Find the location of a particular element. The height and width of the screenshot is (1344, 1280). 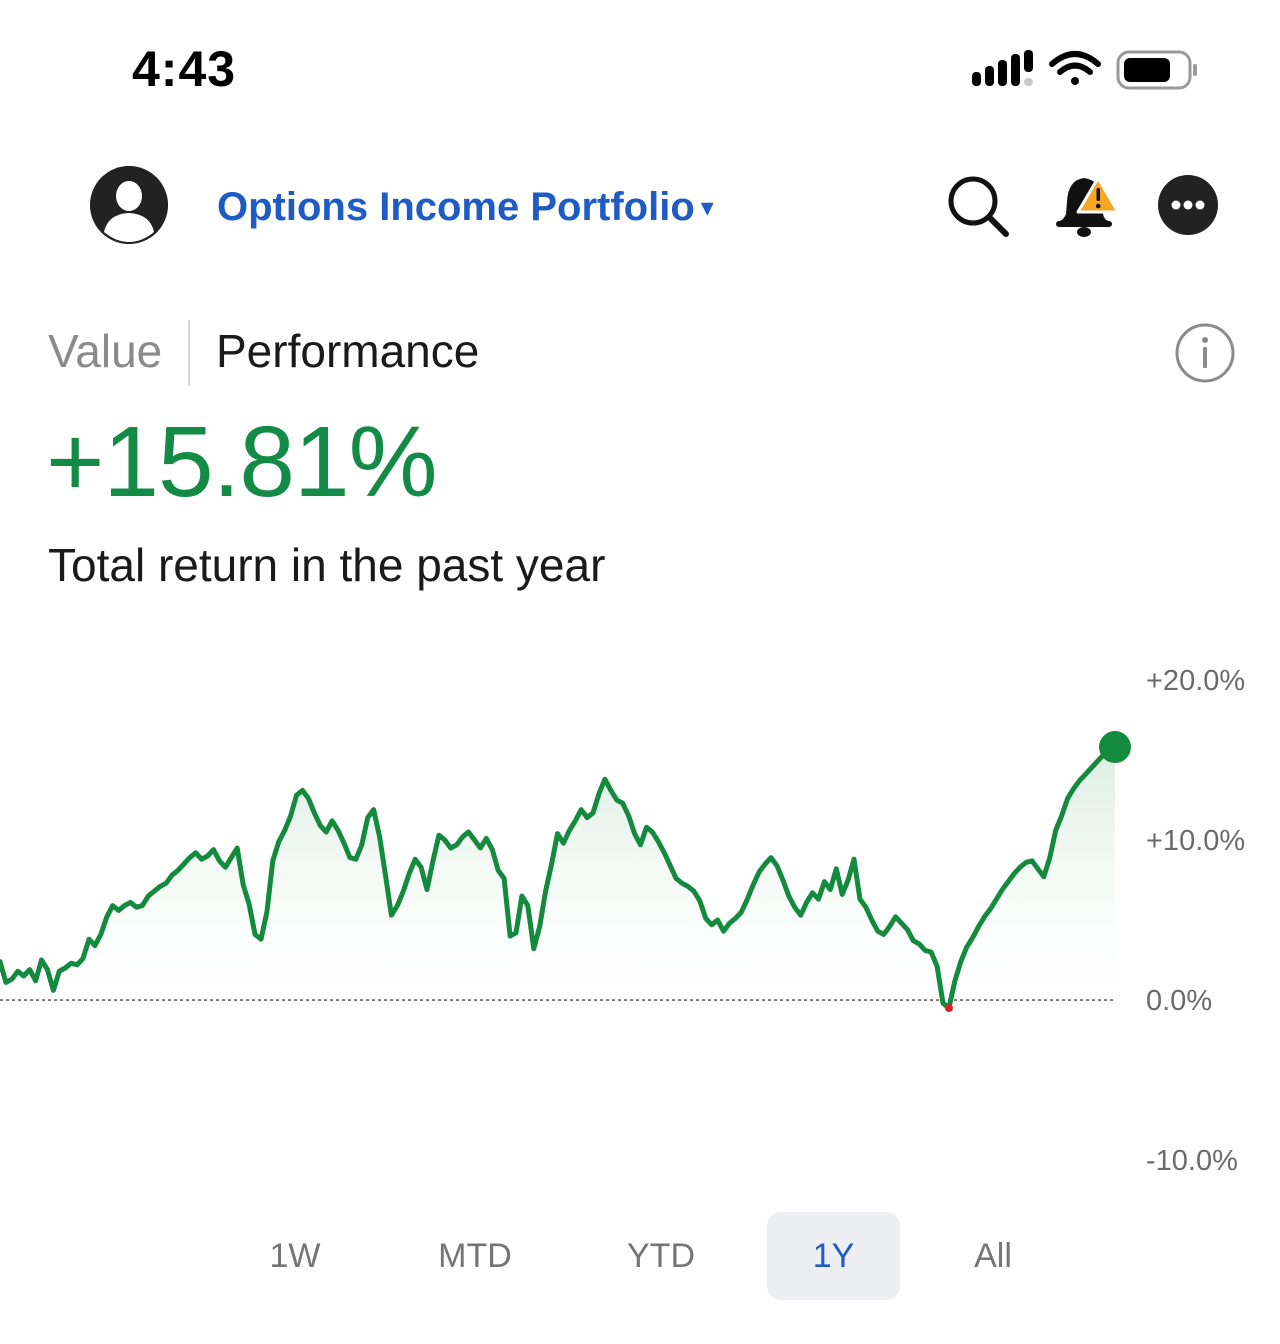

status-bar: 4:43 is located at coordinates (640, 70).